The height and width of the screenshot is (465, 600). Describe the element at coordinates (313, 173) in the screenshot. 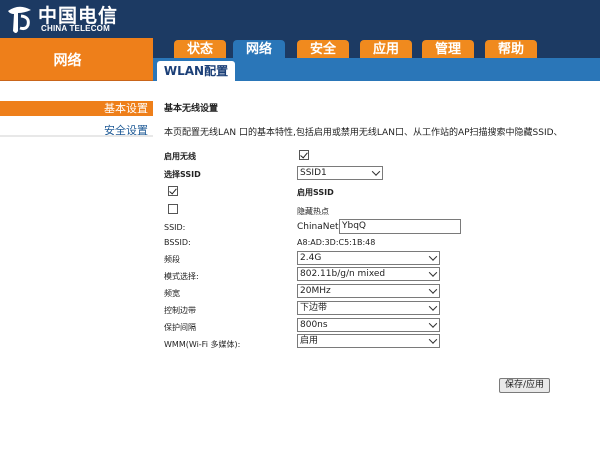

I see `select-ssid-value: SSID1` at that location.